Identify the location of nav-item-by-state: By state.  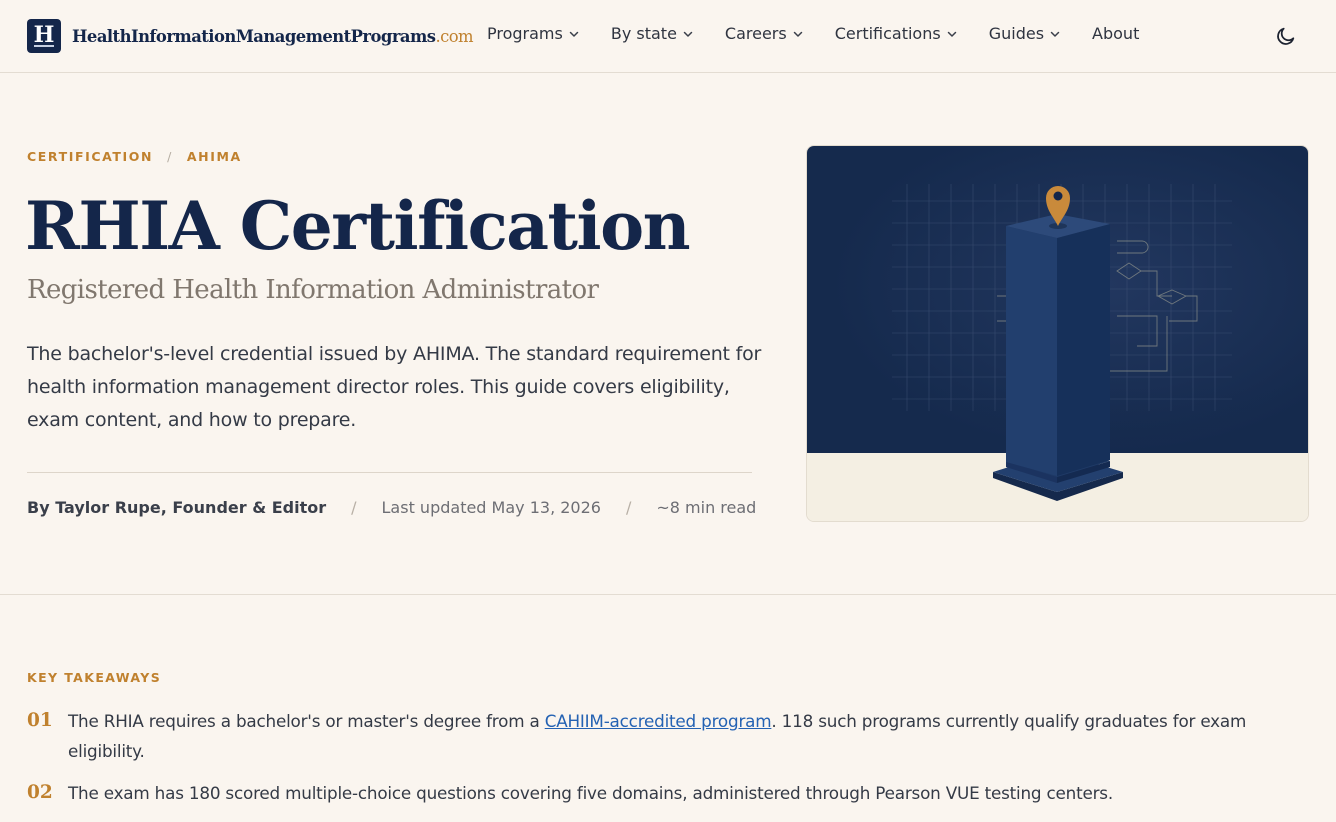
(652, 33).